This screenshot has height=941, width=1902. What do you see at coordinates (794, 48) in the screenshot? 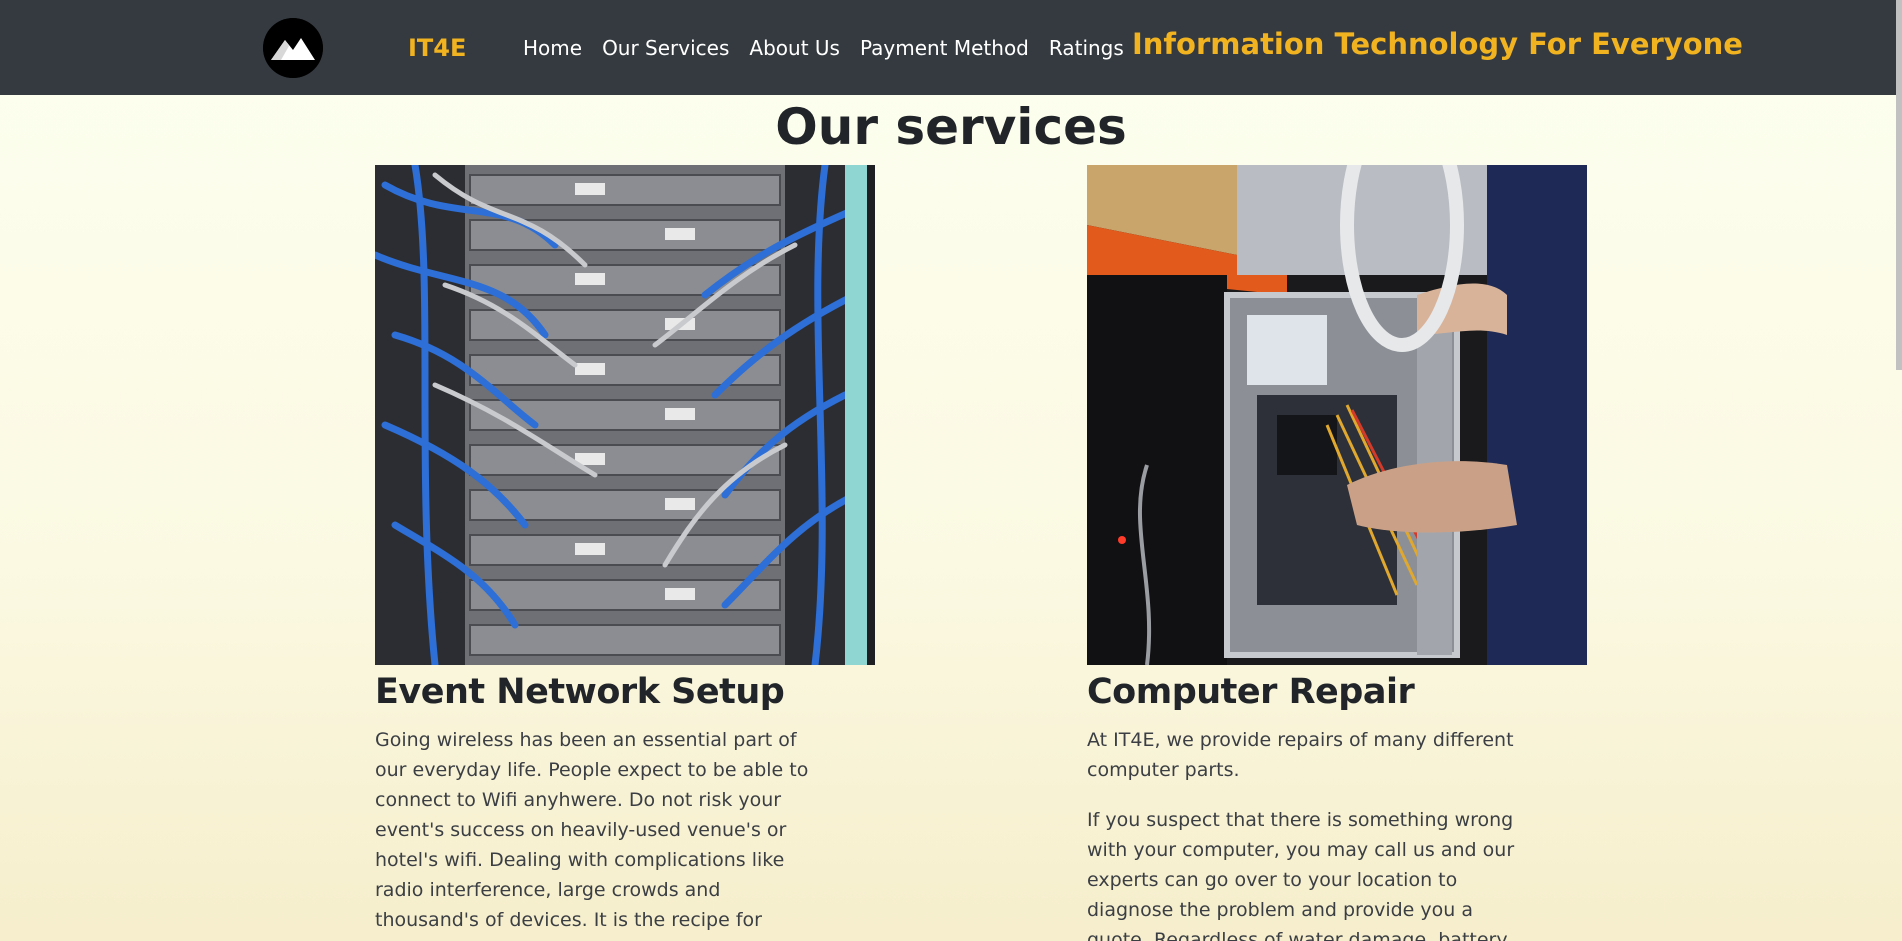
I see `nav-link-about-us: About Us` at bounding box center [794, 48].